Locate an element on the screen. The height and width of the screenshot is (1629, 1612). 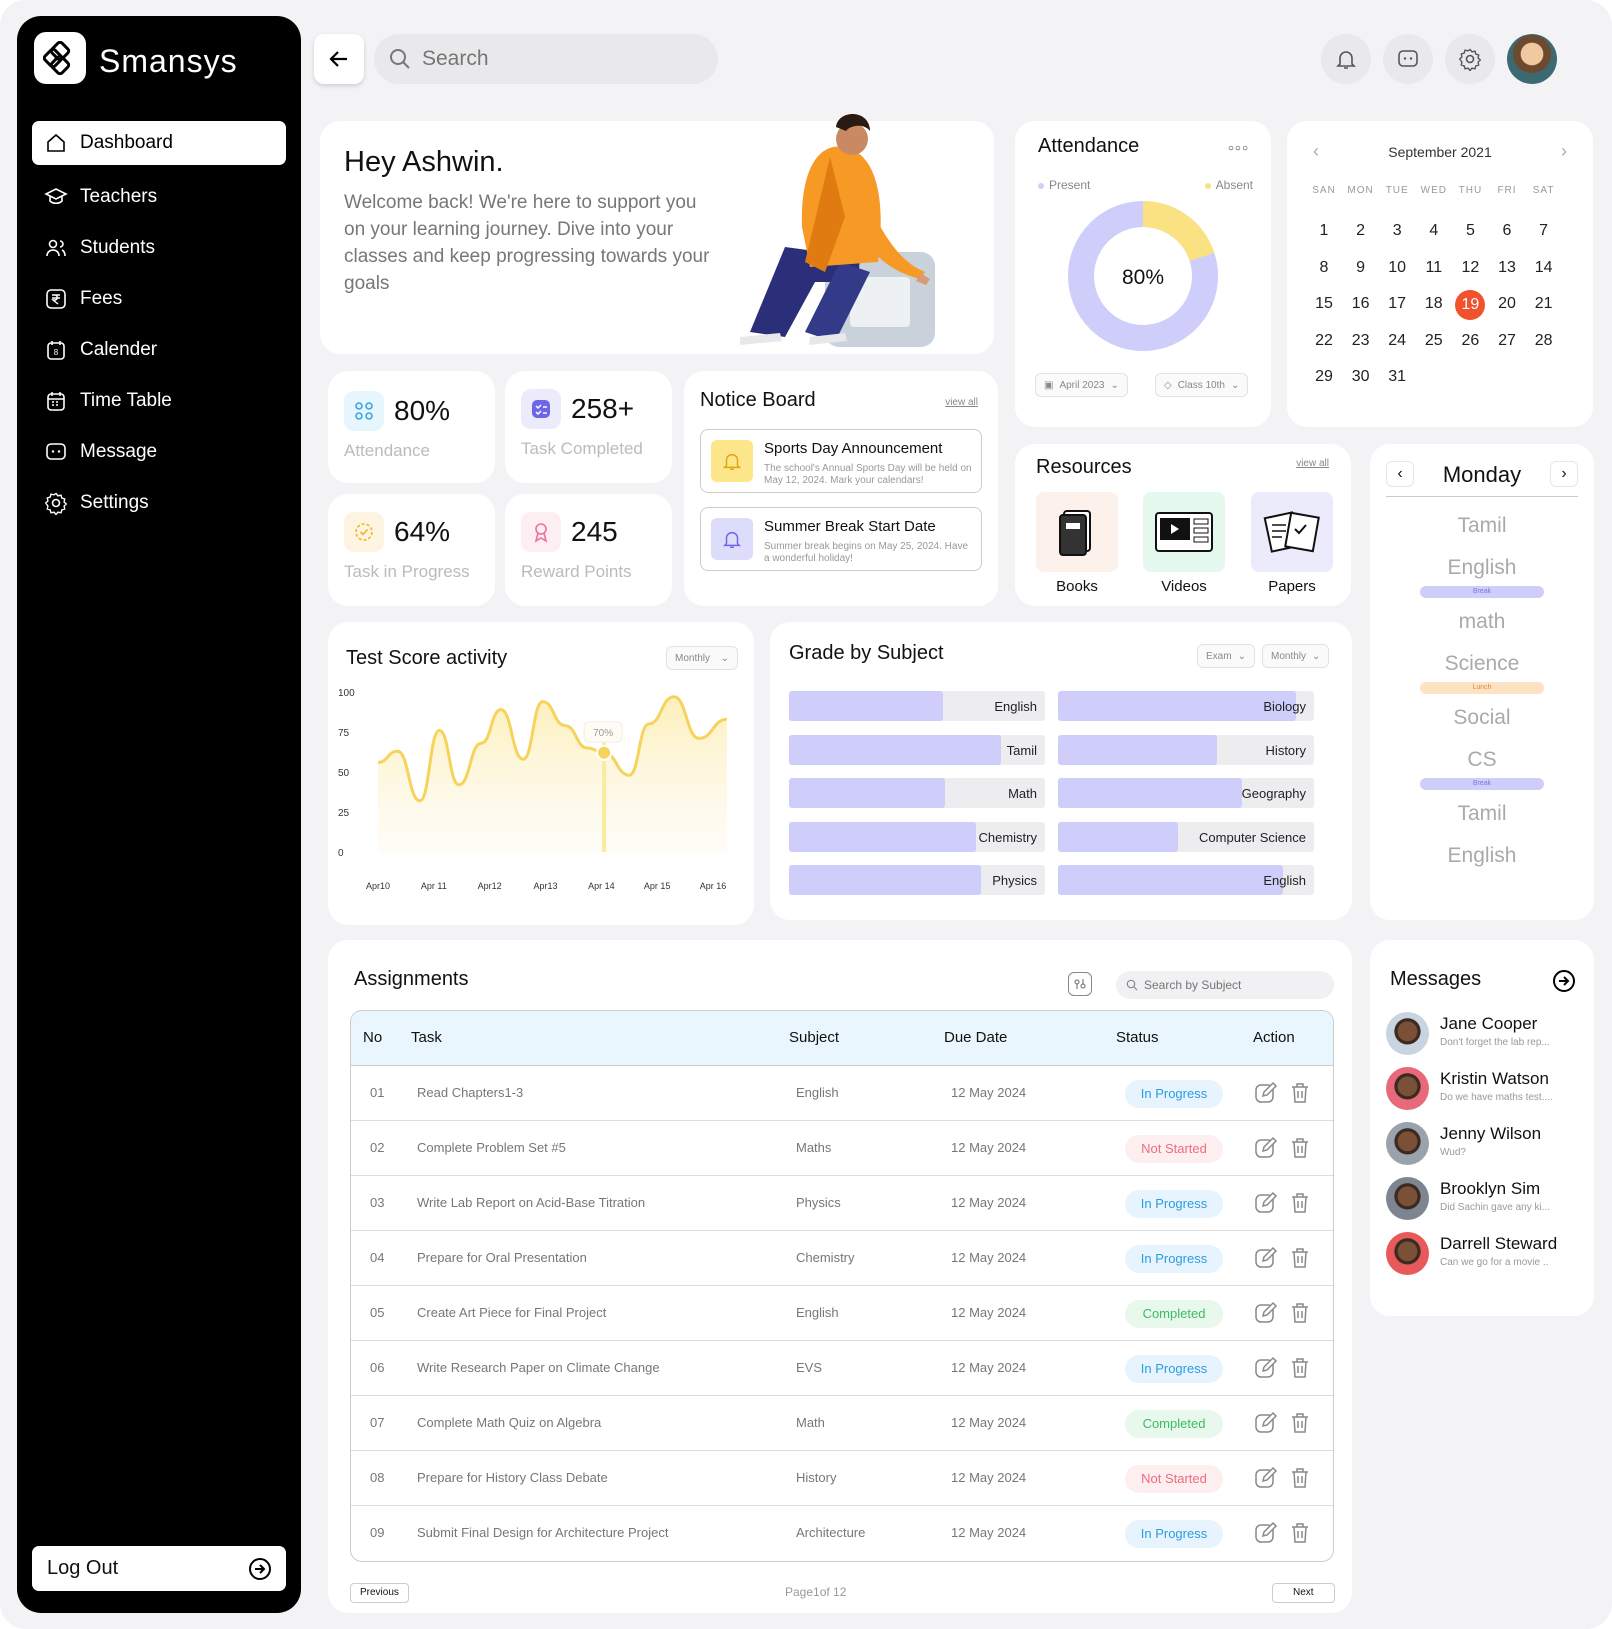
previous-button: Previous is located at coordinates (379, 1593).